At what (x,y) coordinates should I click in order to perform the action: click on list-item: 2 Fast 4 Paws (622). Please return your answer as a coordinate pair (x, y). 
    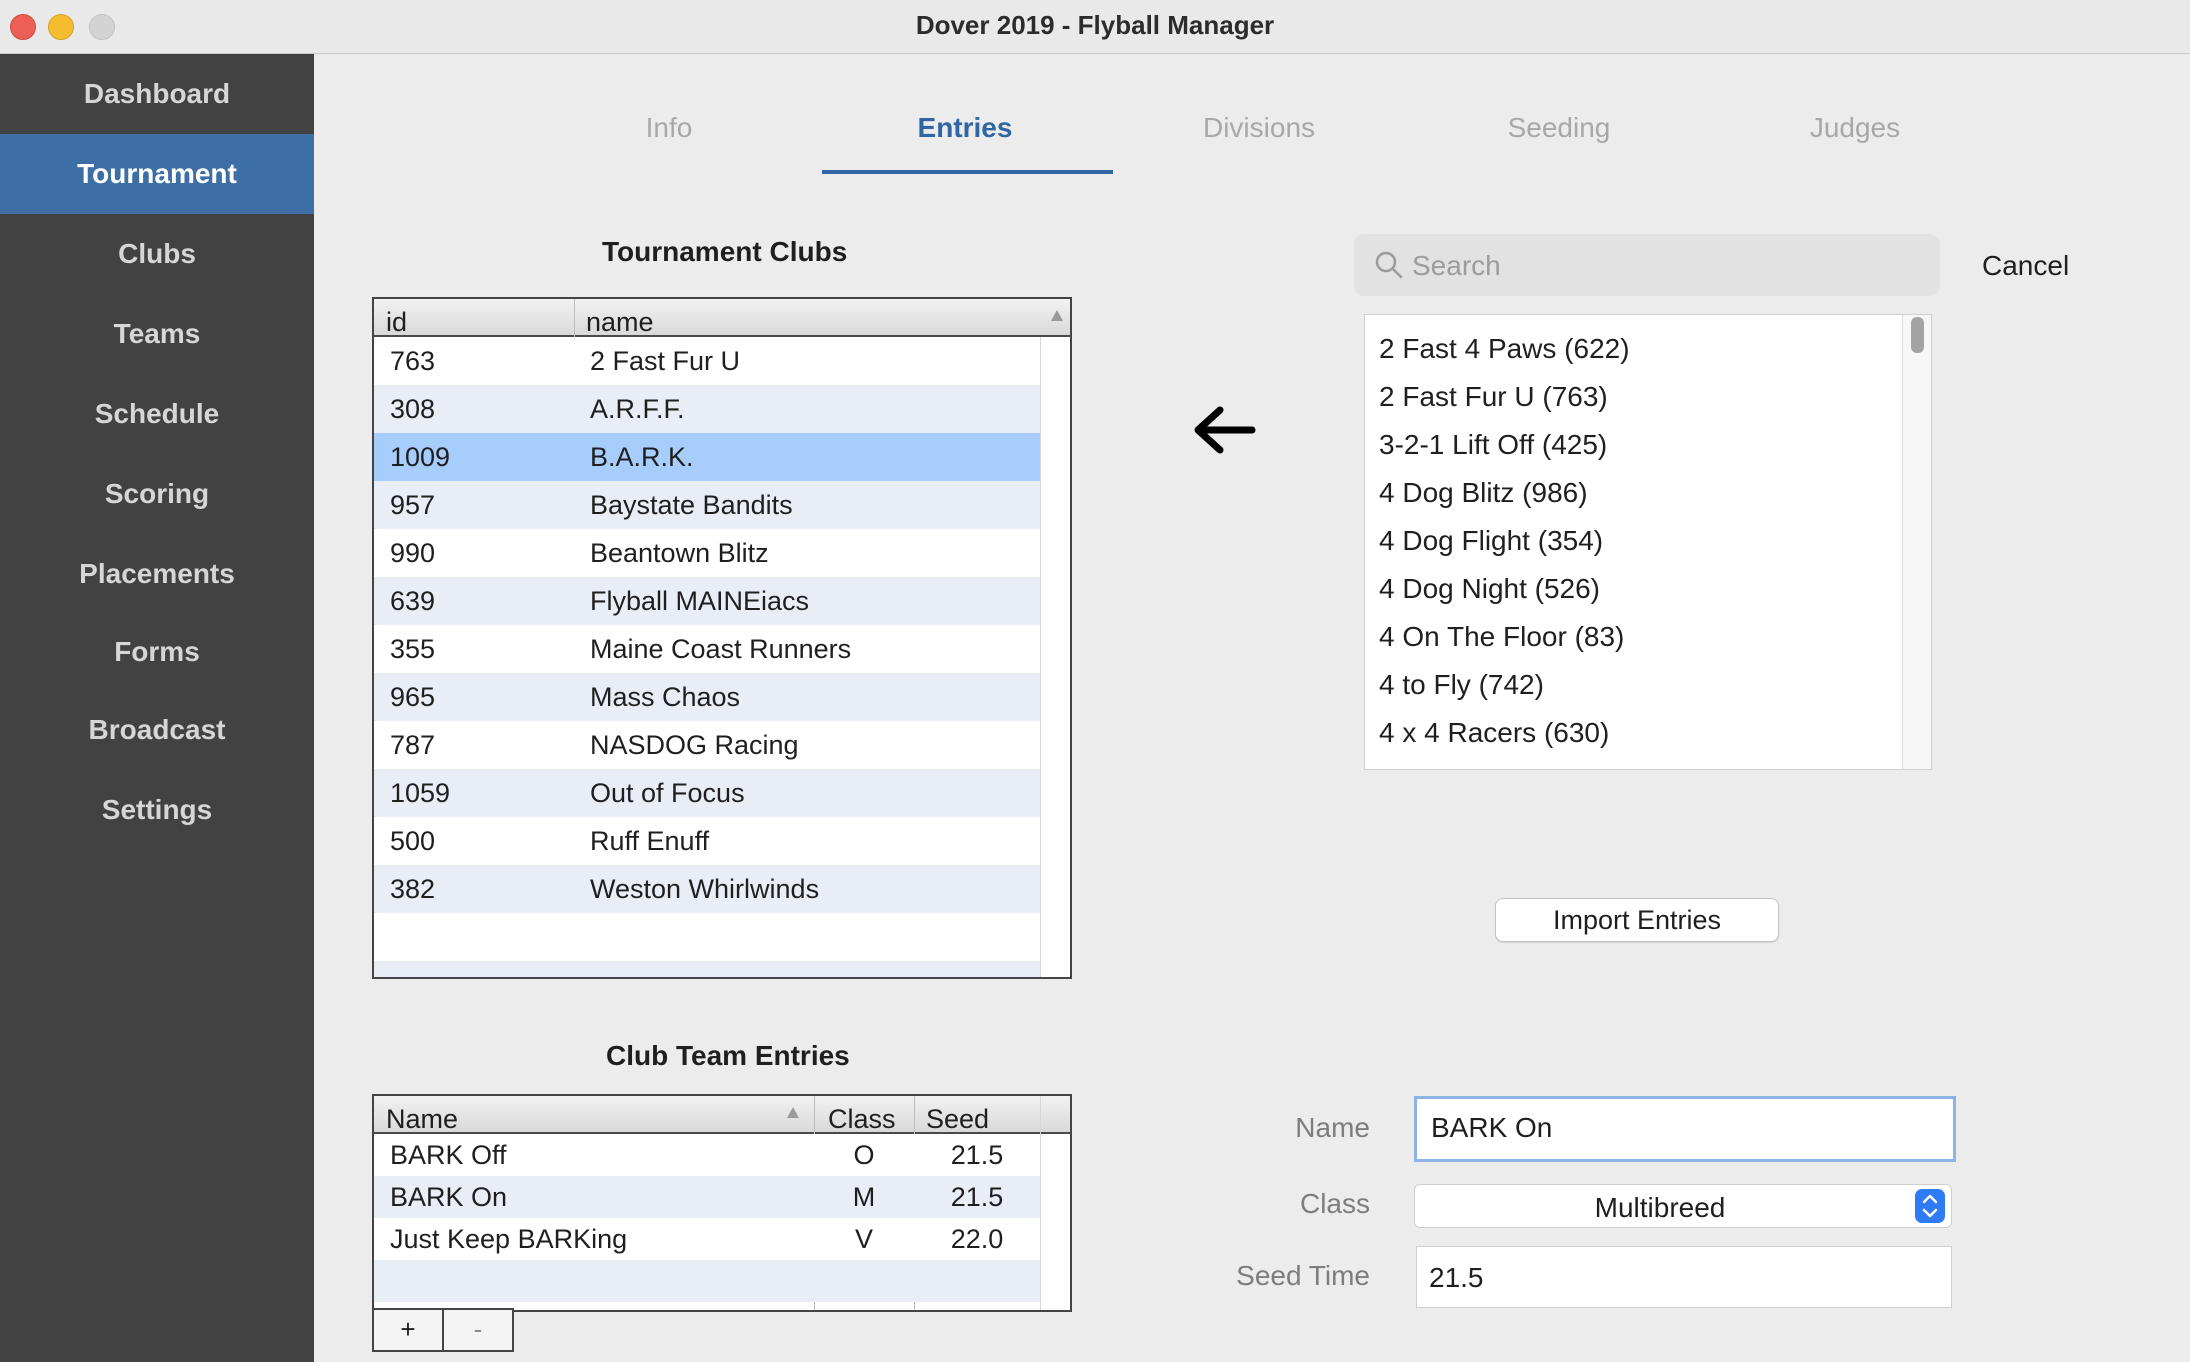
    Looking at the image, I should click on (1504, 349).